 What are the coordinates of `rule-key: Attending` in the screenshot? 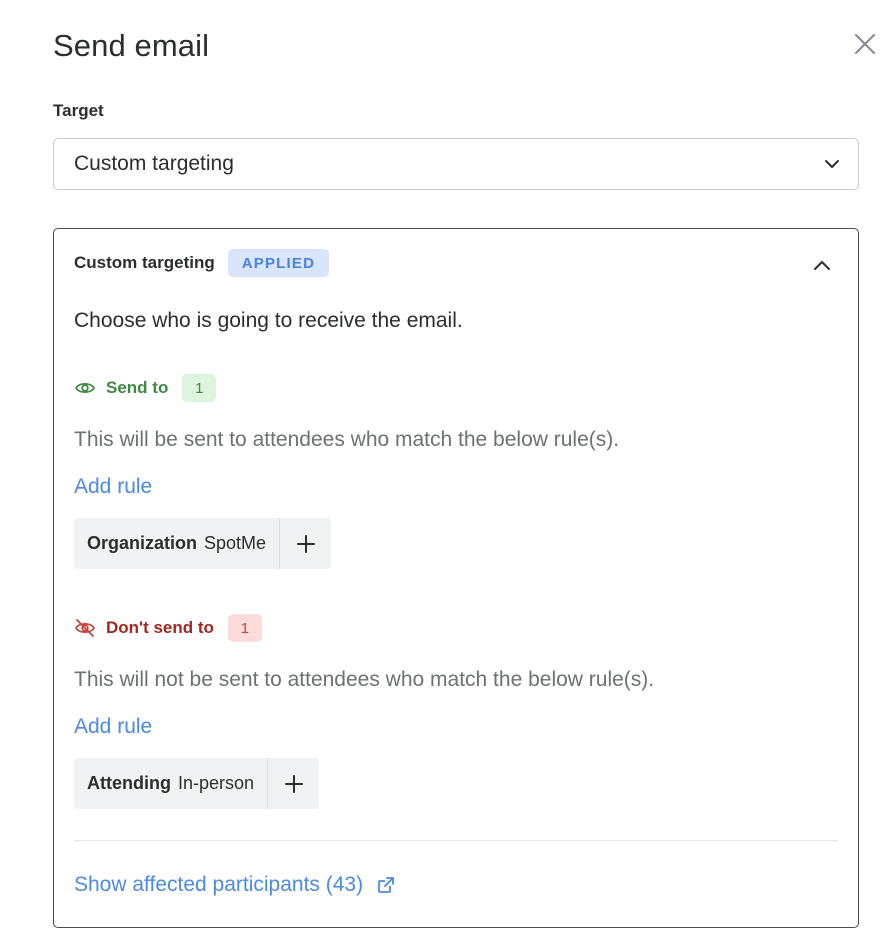 It's located at (129, 783).